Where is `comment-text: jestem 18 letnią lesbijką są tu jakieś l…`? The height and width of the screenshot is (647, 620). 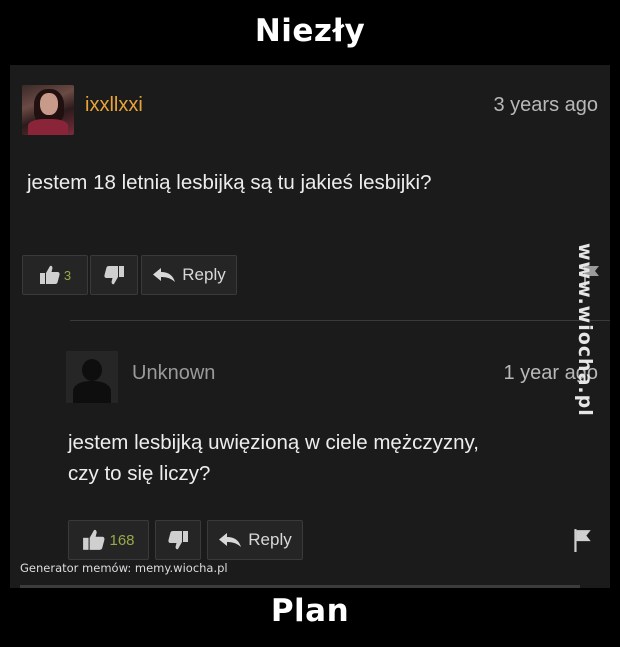
comment-text: jestem 18 letnią lesbijką są tu jakieś l… is located at coordinates (229, 182).